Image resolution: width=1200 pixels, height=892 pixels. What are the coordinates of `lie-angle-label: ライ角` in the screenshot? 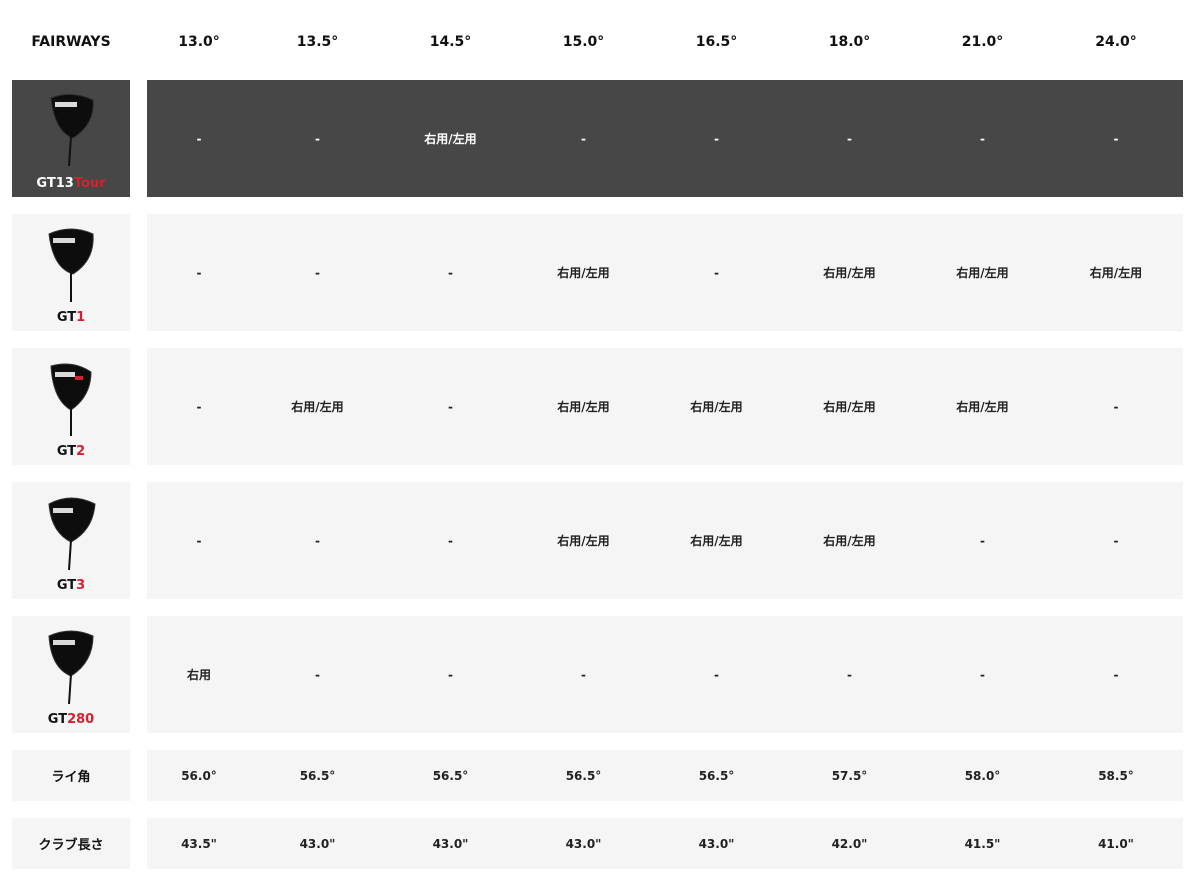 It's located at (71, 777).